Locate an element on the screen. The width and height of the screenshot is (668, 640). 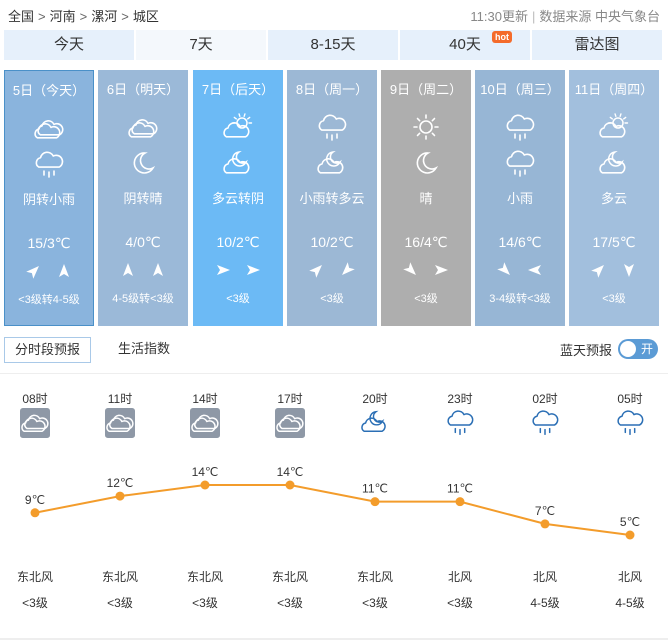
partly-cloudy-icon is located at coordinates (238, 127).